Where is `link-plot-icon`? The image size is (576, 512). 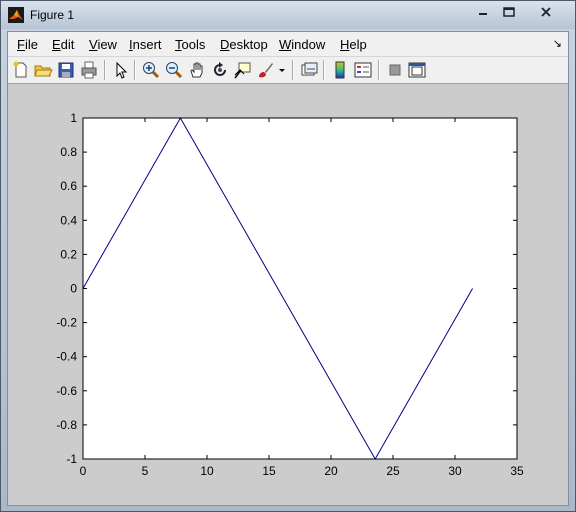 link-plot-icon is located at coordinates (309, 70).